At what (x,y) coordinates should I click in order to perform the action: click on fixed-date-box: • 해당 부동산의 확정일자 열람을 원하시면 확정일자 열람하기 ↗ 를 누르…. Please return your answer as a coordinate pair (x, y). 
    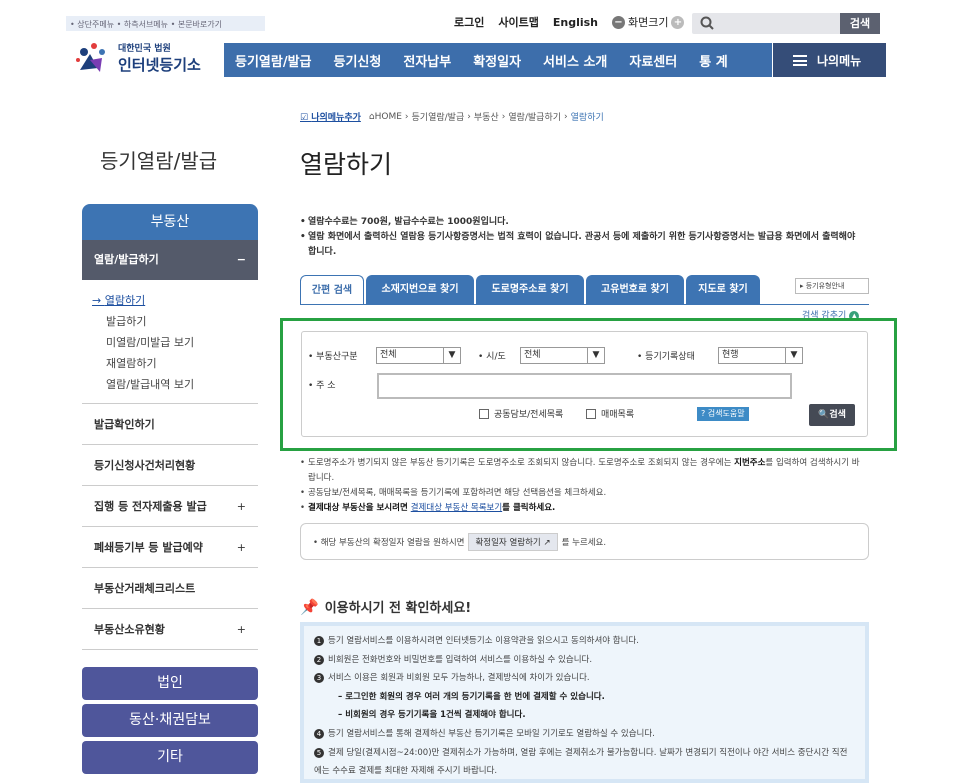
    Looking at the image, I should click on (584, 541).